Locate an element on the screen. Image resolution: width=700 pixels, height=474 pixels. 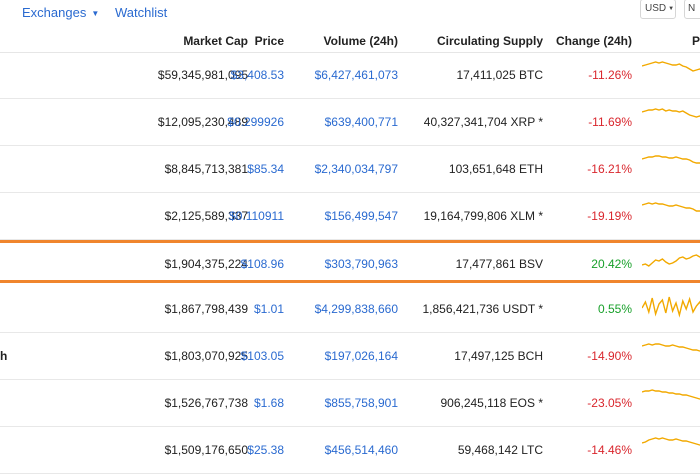
exchanges-menu: Exchanges ▼ is located at coordinates (60, 12).